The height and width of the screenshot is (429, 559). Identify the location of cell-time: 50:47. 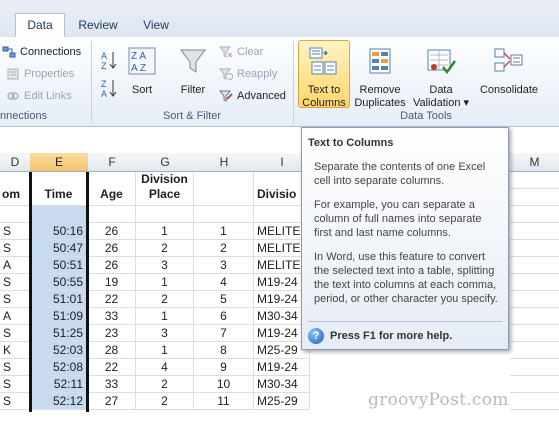
(59, 248).